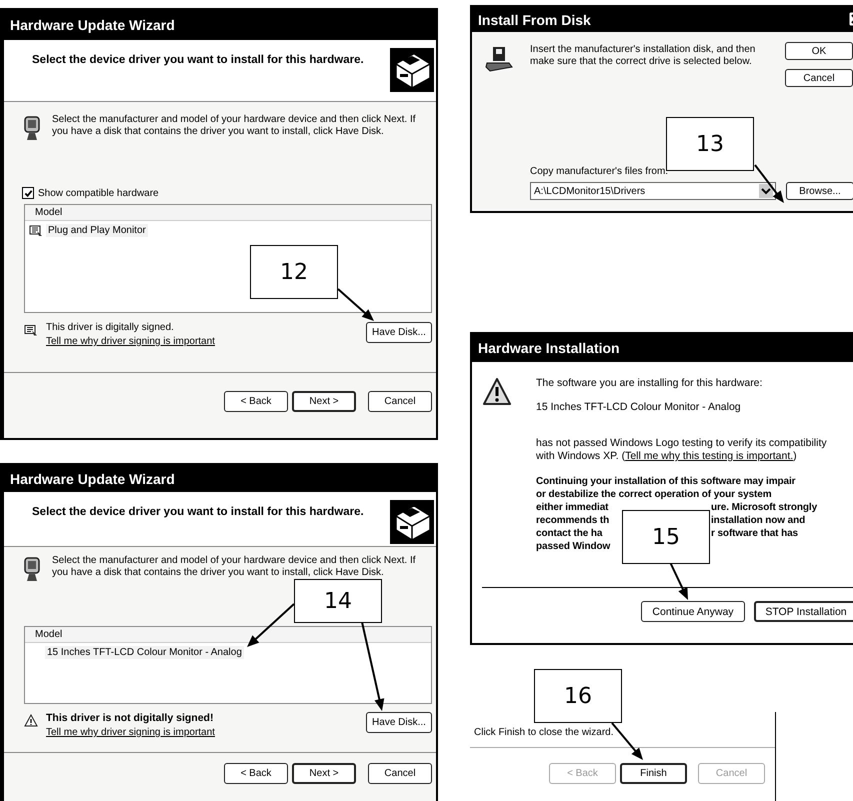  I want to click on warning-text: installation now and, so click(758, 520).